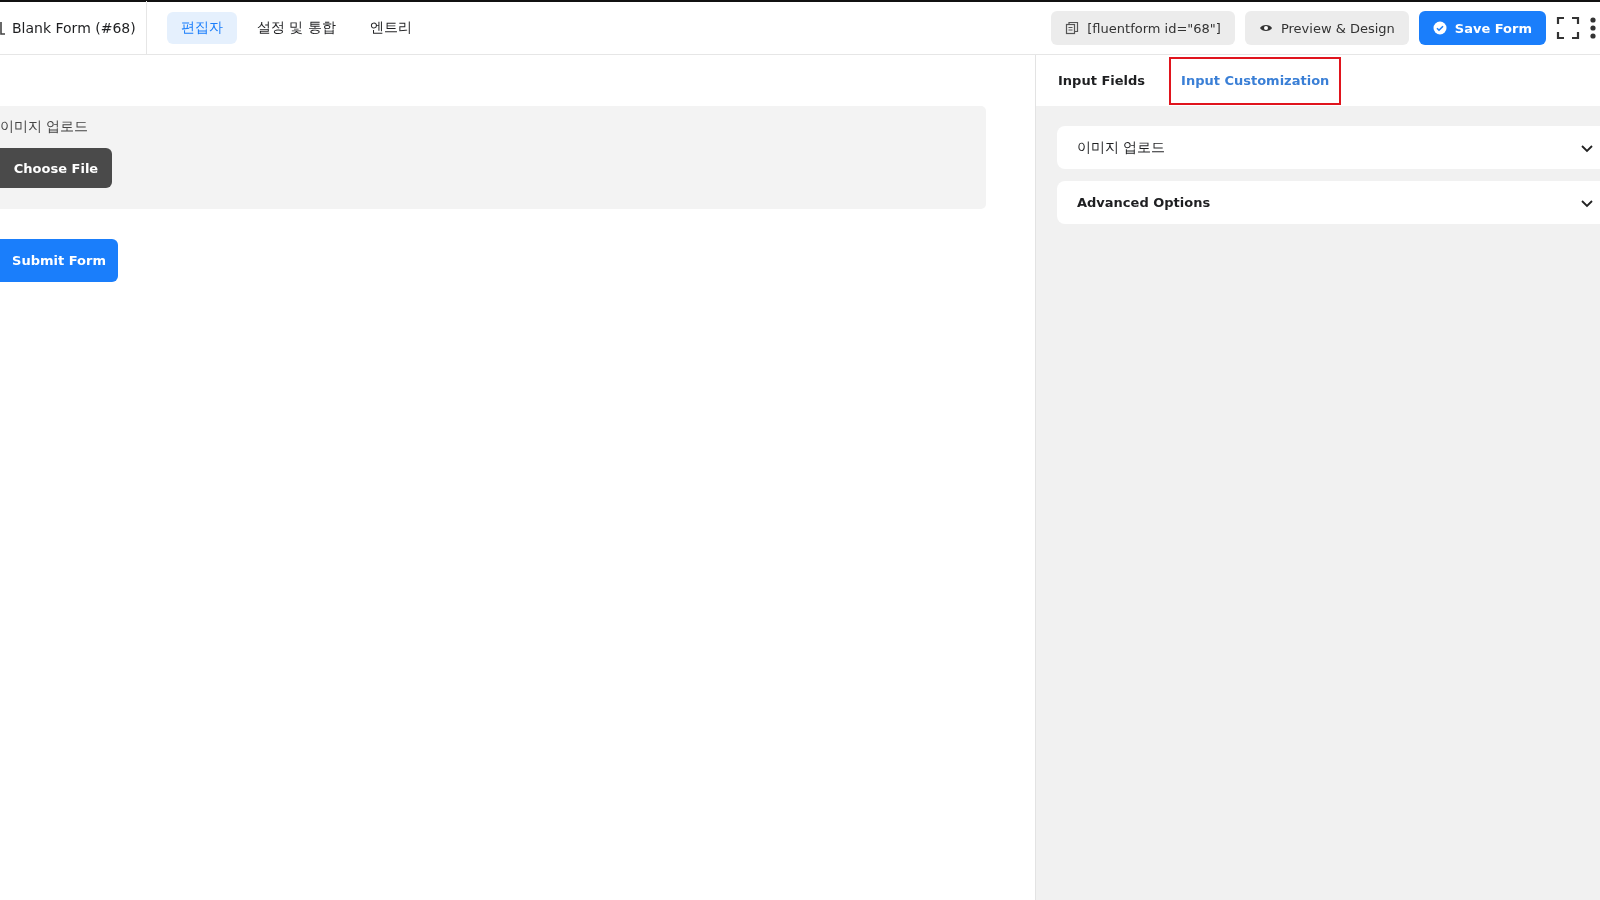  I want to click on preview-button: Preview & Design, so click(1326, 28).